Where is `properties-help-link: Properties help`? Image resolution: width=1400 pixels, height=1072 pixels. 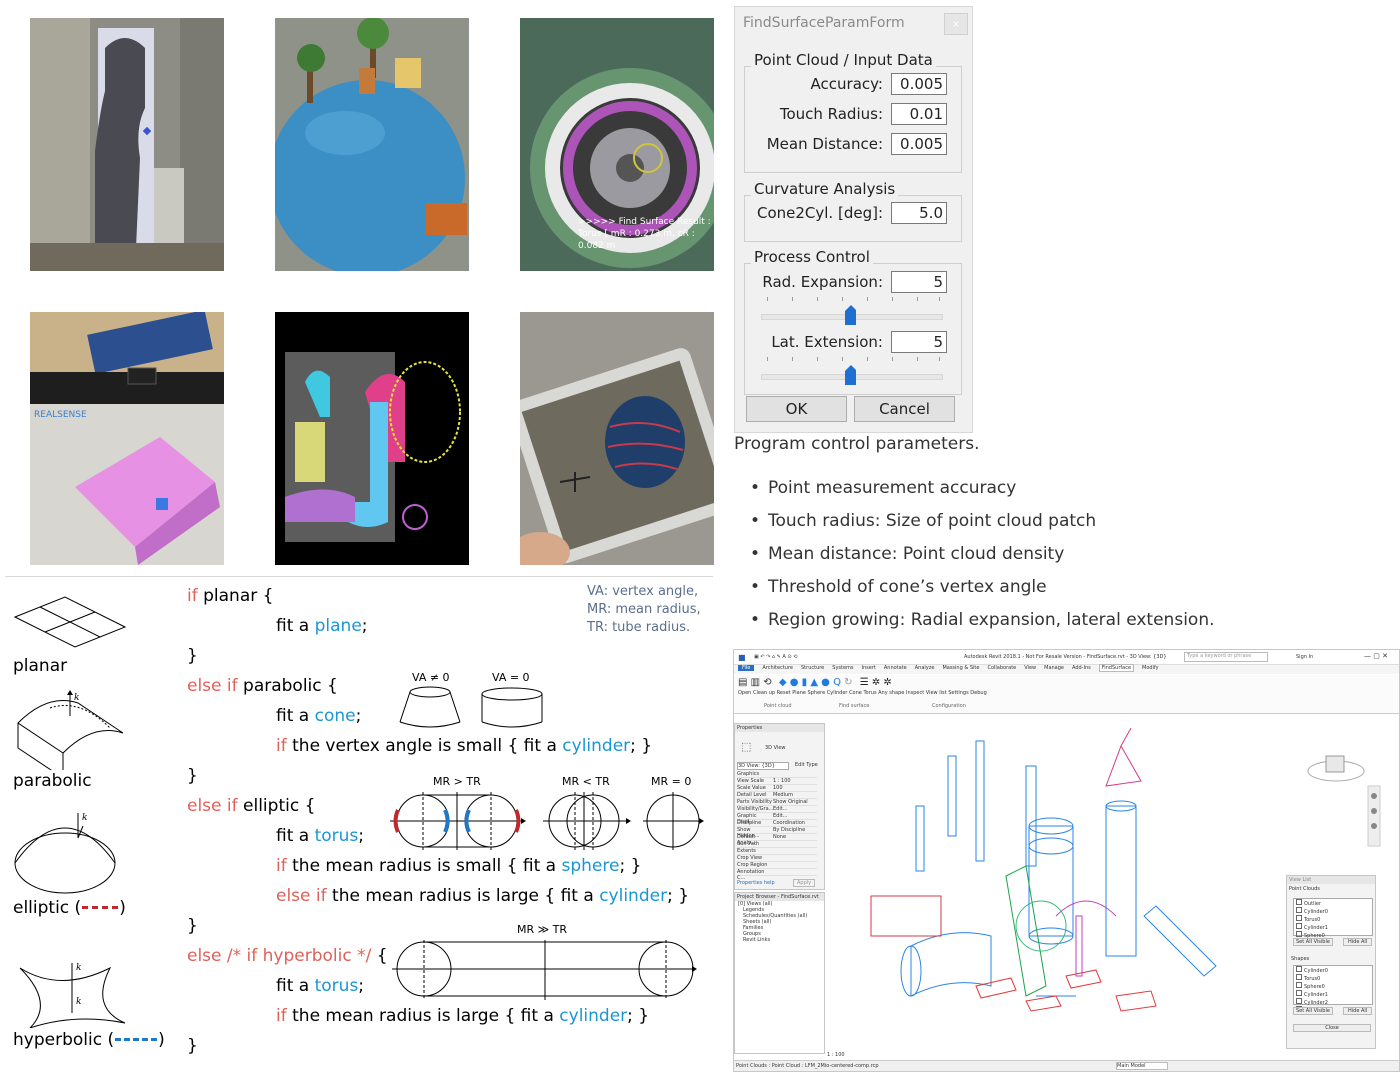
properties-help-link: Properties help is located at coordinates (756, 883).